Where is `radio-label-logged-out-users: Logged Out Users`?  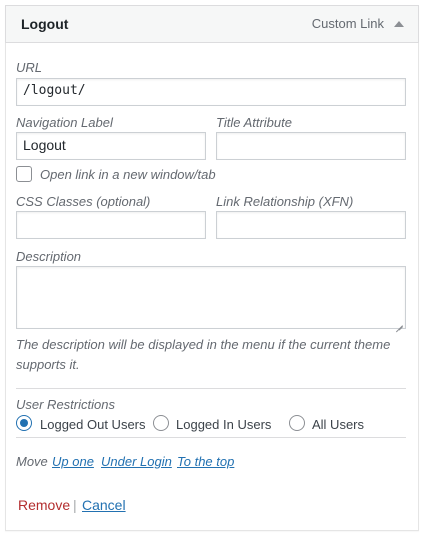
radio-label-logged-out-users: Logged Out Users is located at coordinates (93, 424).